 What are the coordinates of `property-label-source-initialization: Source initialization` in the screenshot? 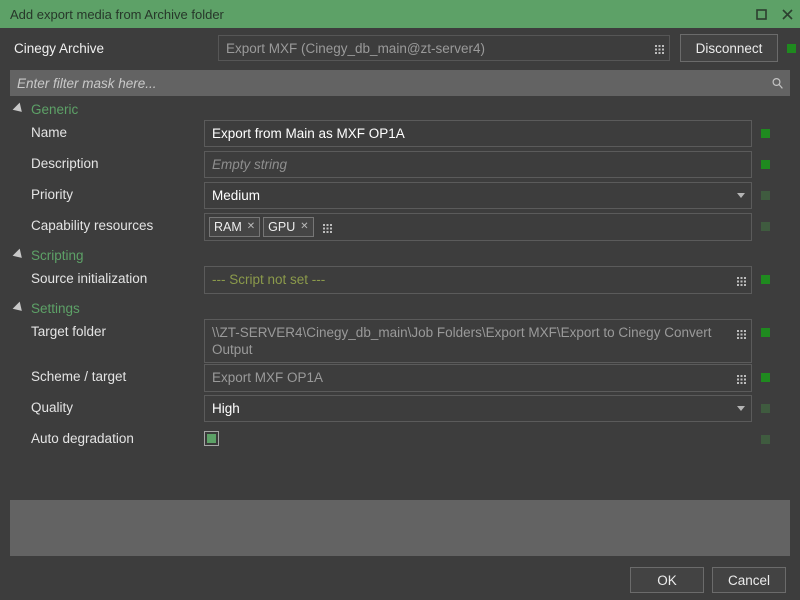 It's located at (89, 278).